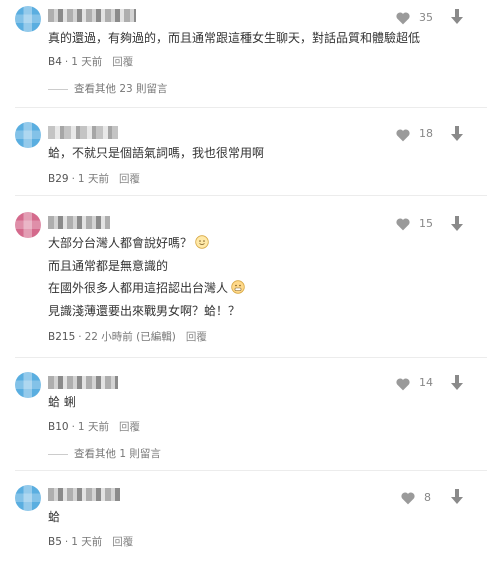 This screenshot has width=487, height=562. What do you see at coordinates (426, 223) in the screenshot?
I see `like-count: 15` at bounding box center [426, 223].